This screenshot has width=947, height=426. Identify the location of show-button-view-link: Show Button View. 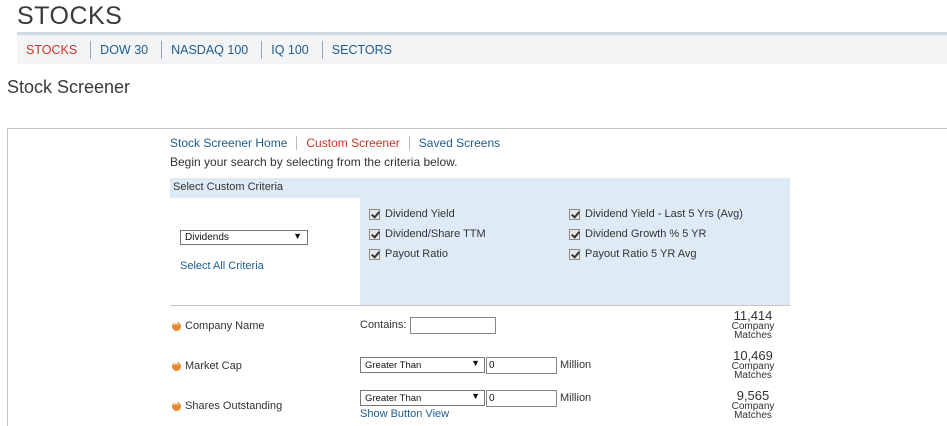
(404, 414).